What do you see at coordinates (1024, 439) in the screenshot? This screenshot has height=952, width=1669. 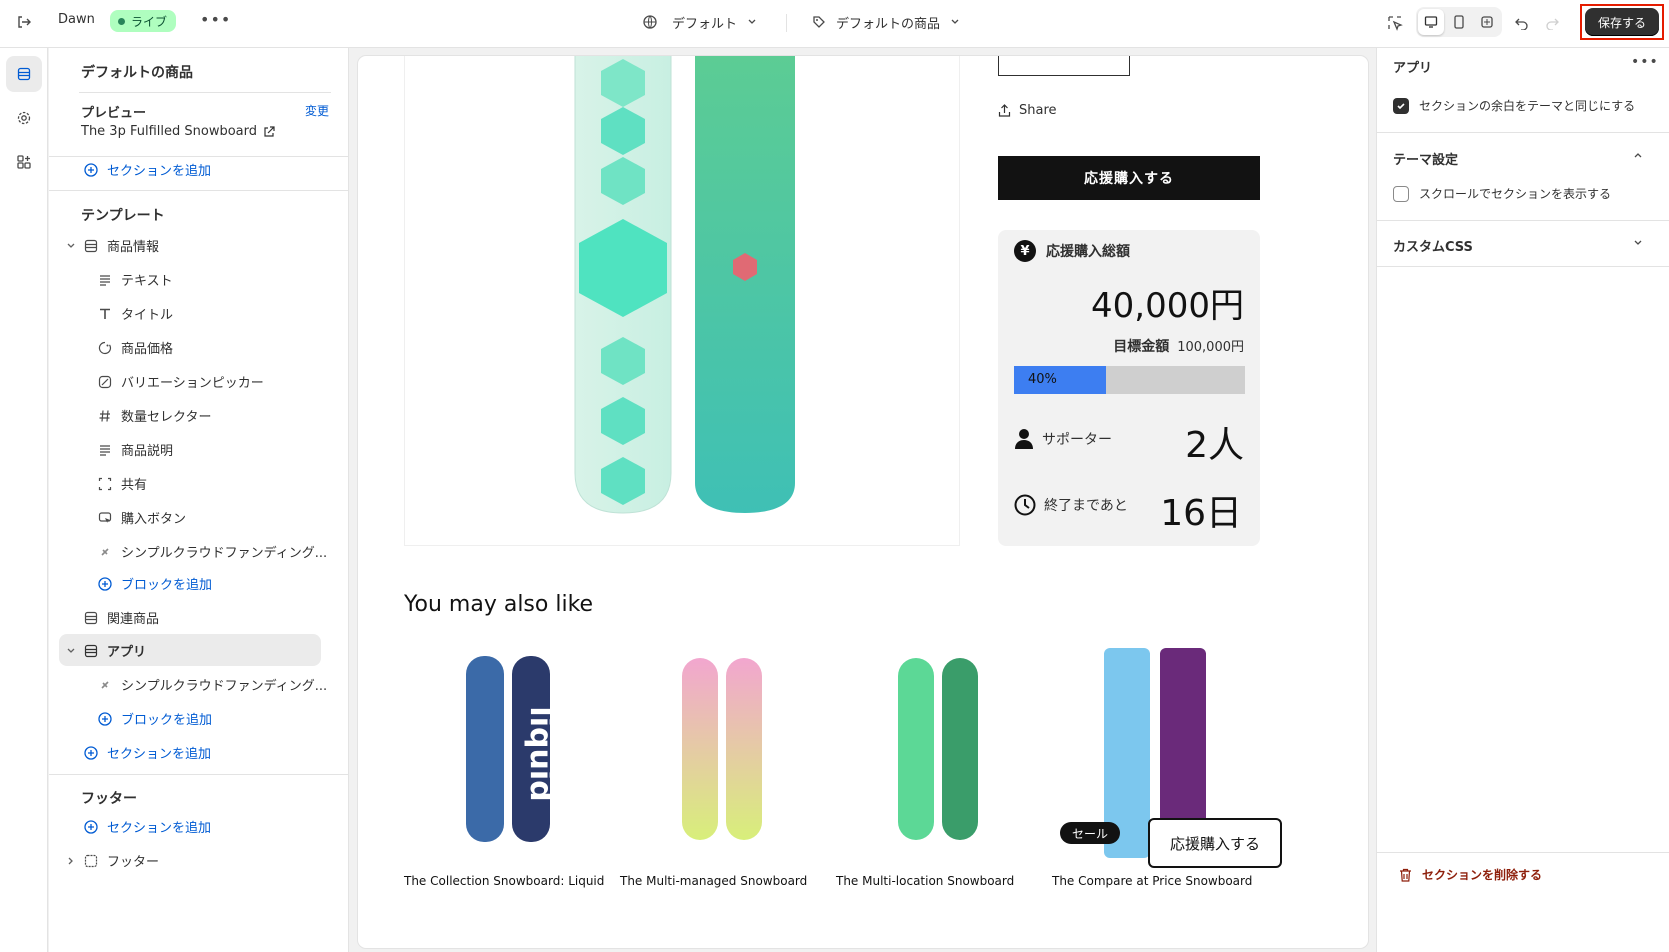 I see `person-icon` at bounding box center [1024, 439].